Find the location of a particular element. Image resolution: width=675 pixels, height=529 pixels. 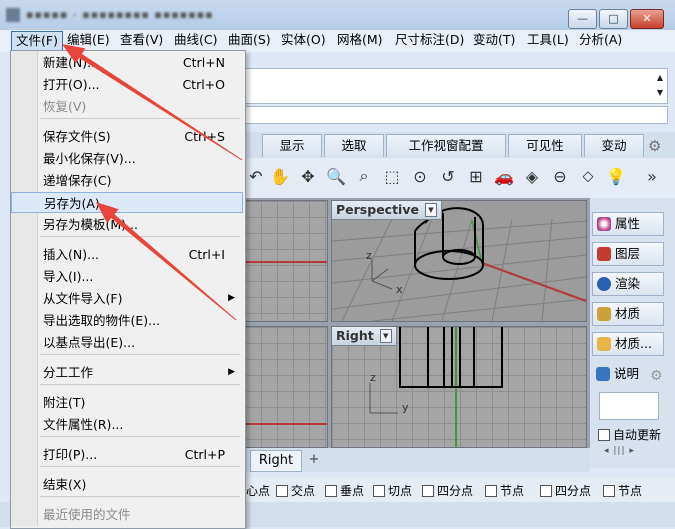

help-content-box is located at coordinates (629, 406).